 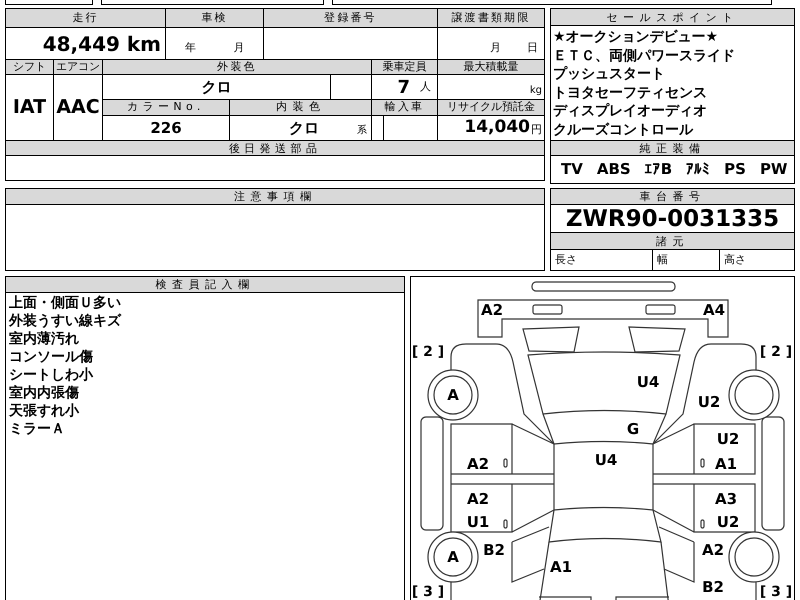 What do you see at coordinates (51, 357) in the screenshot?
I see `inspector-note: コンソール傷` at bounding box center [51, 357].